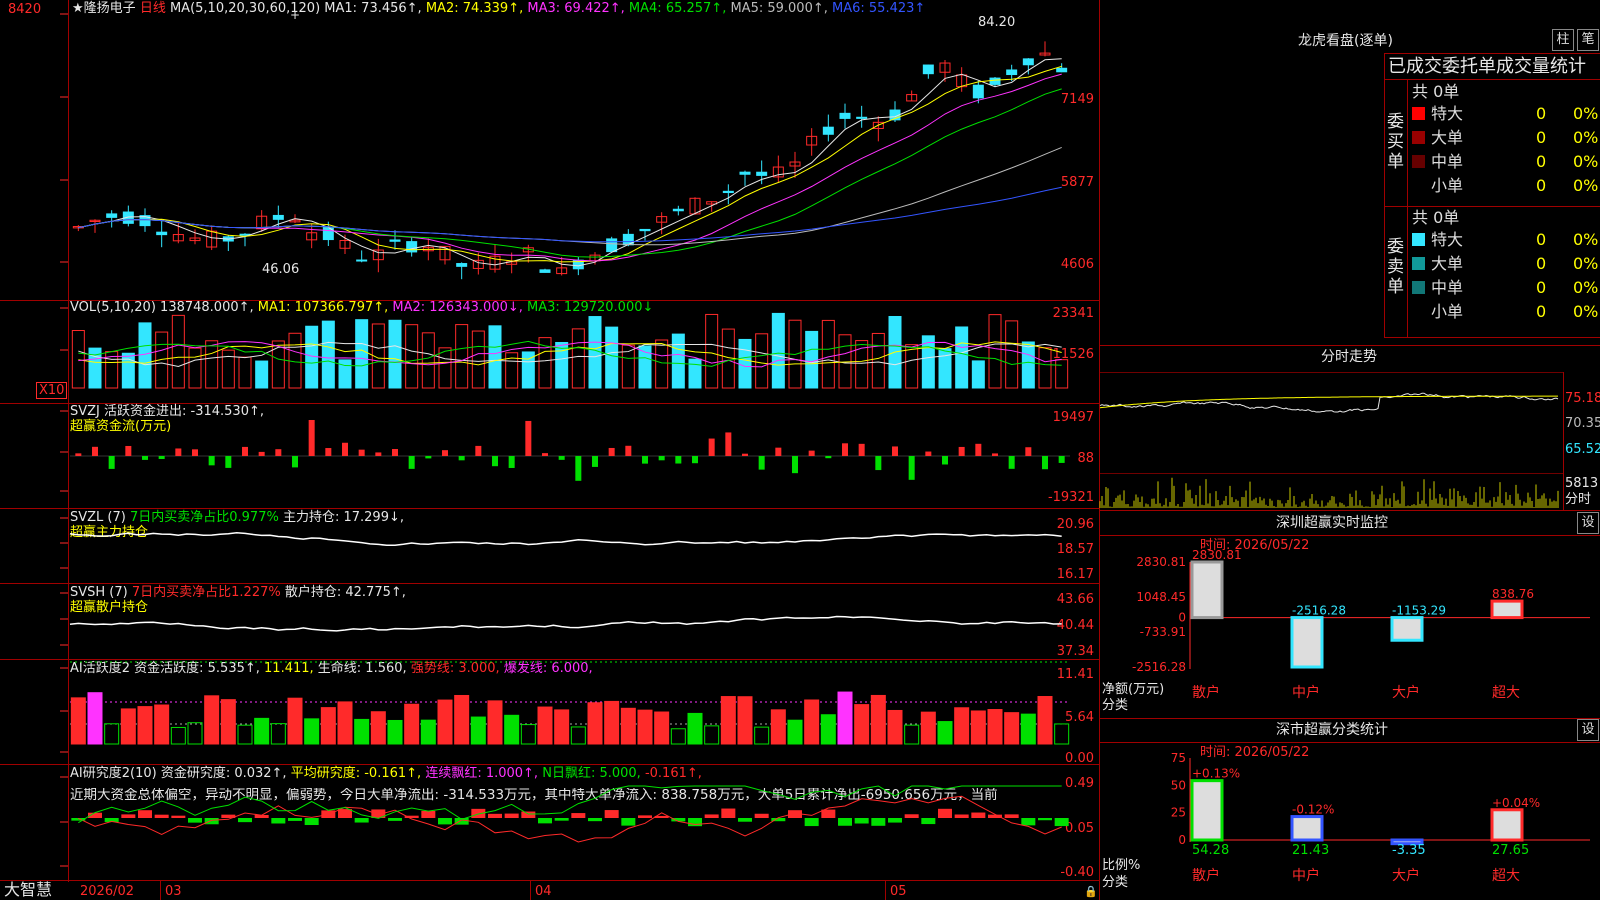 This screenshot has width=1600, height=900. Describe the element at coordinates (1436, 217) in the screenshot. I see `sell-total: 共 0单` at that location.